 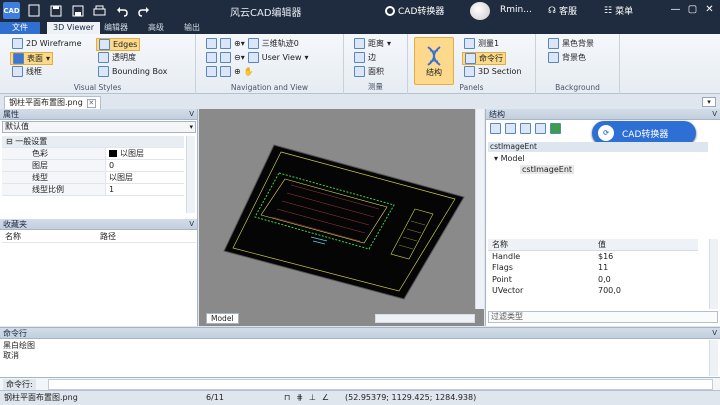 What do you see at coordinates (237, 71) in the screenshot?
I see `zoom-icon: ⊕` at bounding box center [237, 71].